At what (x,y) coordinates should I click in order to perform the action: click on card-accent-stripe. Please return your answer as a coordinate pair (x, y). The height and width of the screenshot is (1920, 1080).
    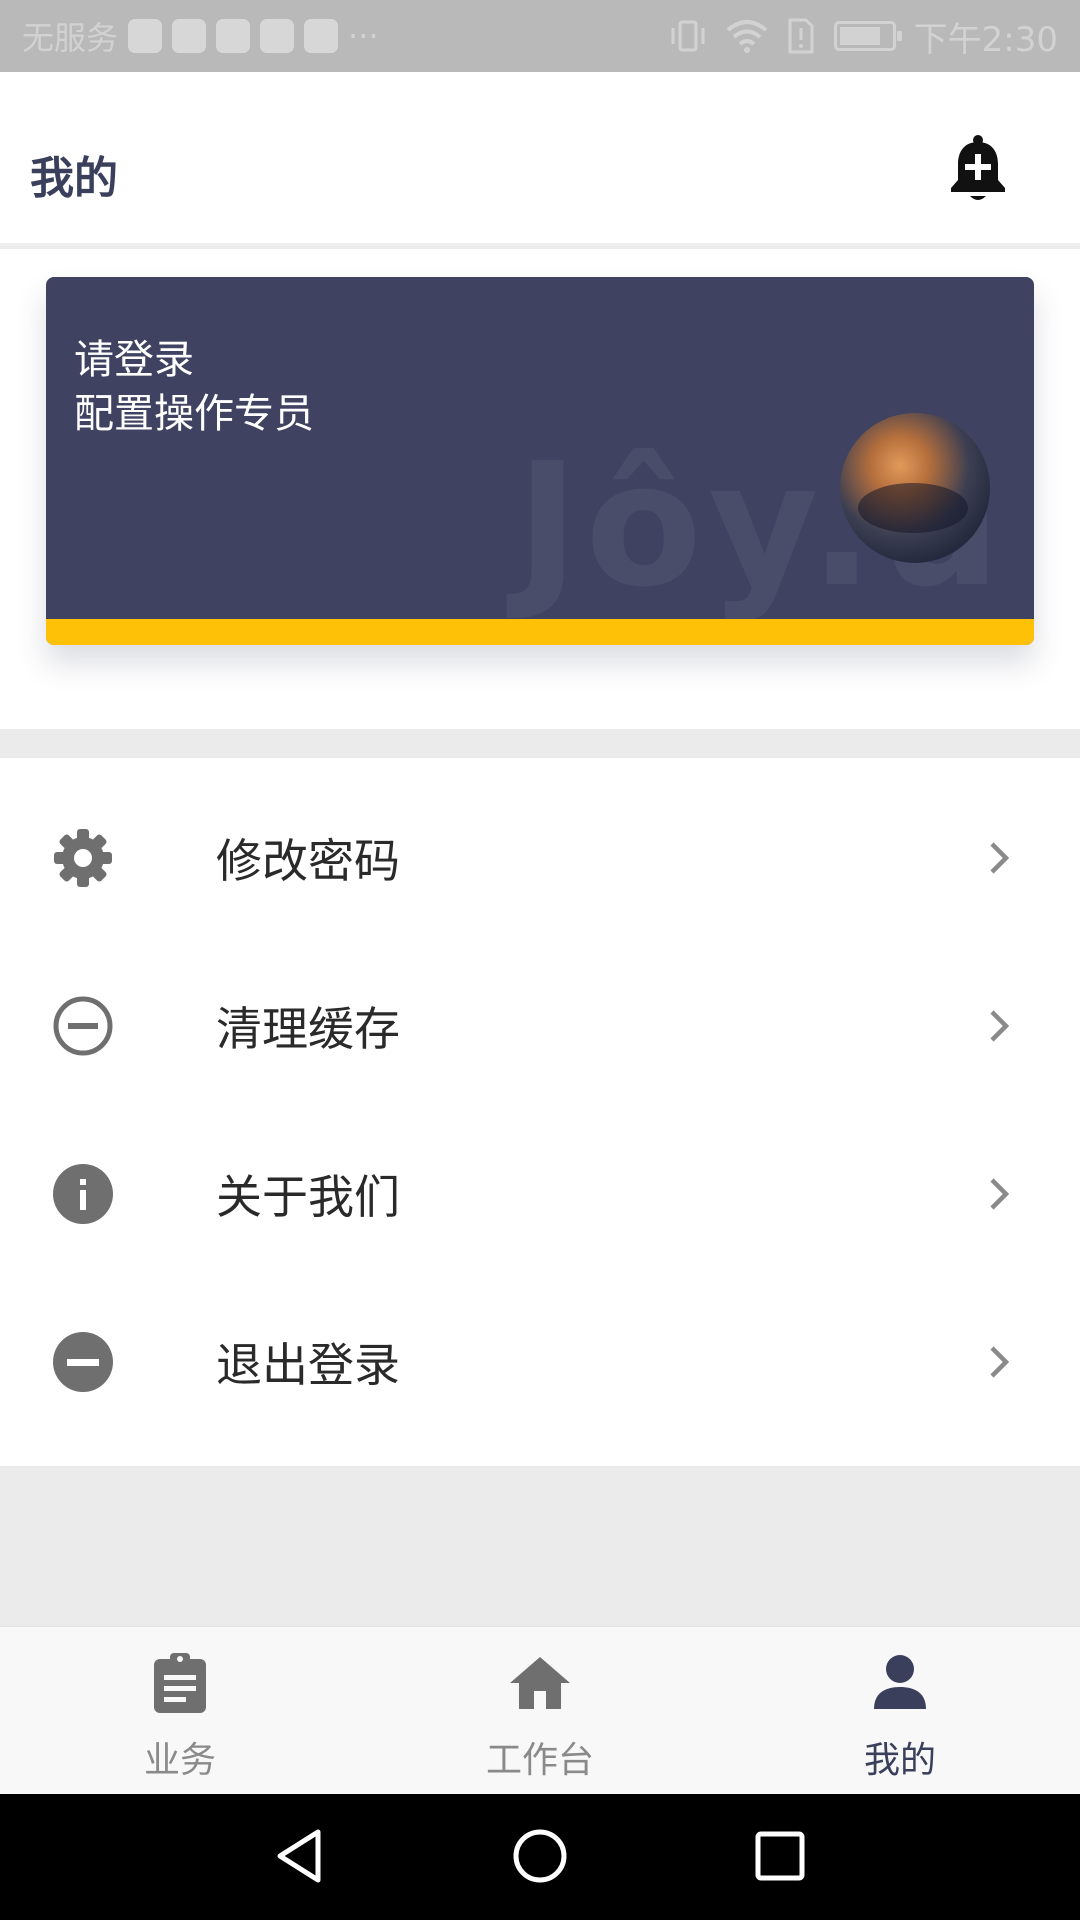
    Looking at the image, I should click on (540, 632).